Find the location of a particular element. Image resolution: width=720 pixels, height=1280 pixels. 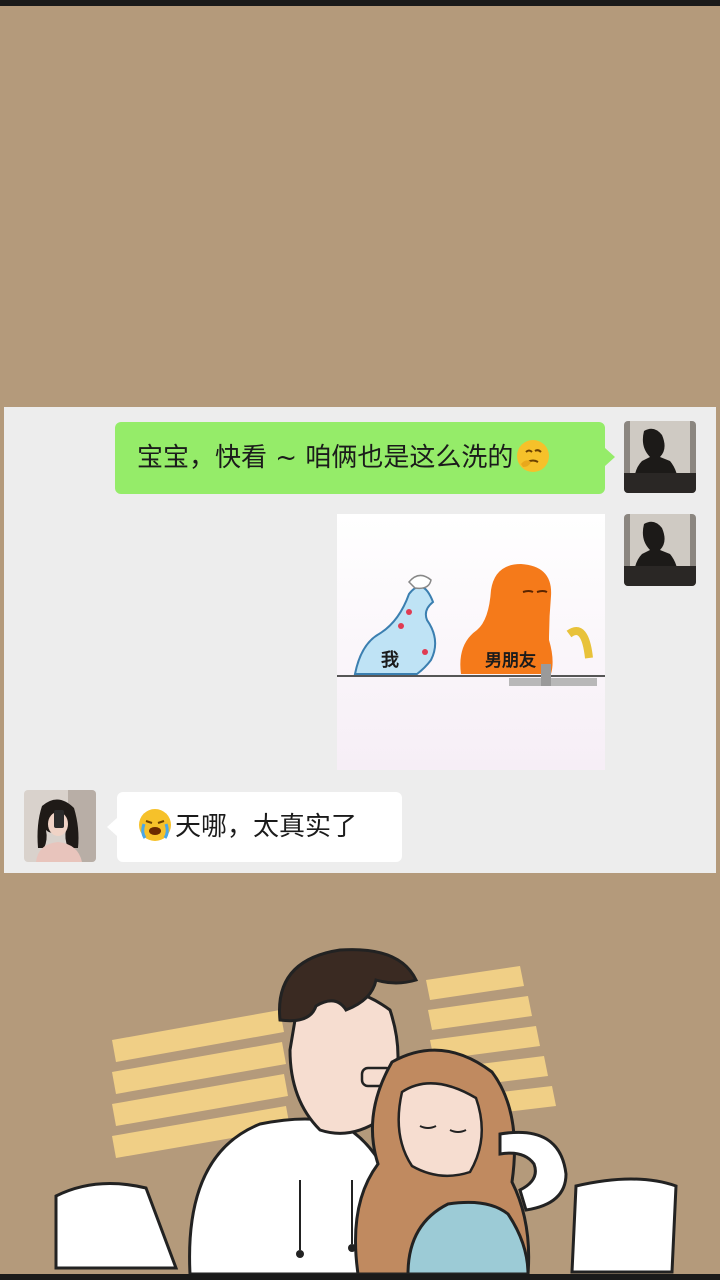

status-strip is located at coordinates (360, 3).